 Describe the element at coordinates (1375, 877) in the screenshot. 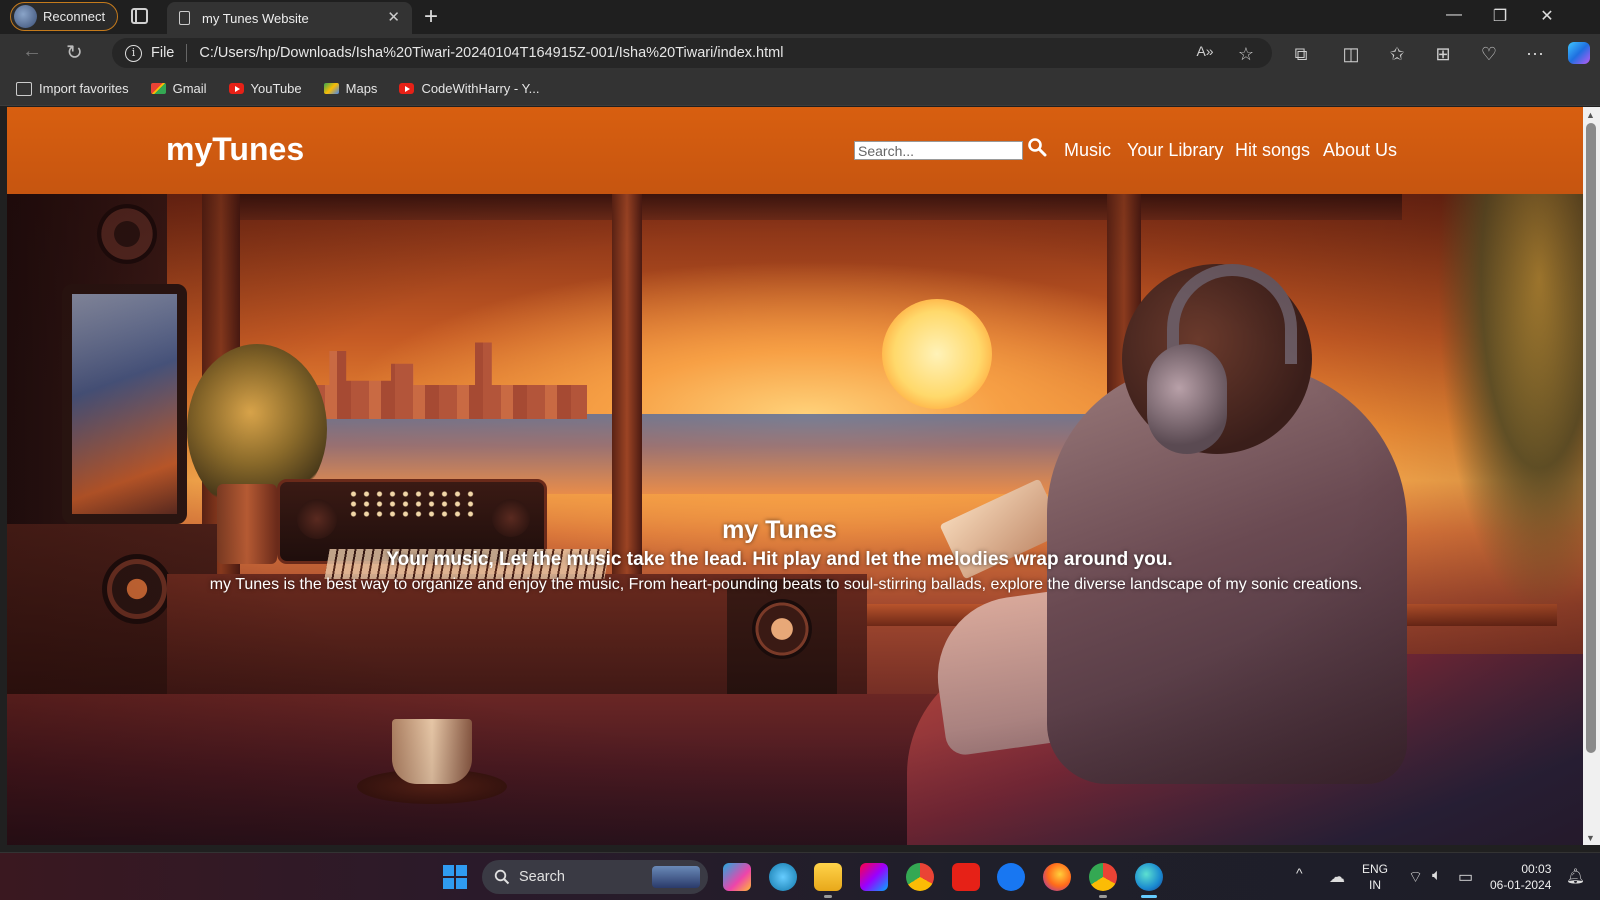

I see `language-indicator: ENG IN` at that location.